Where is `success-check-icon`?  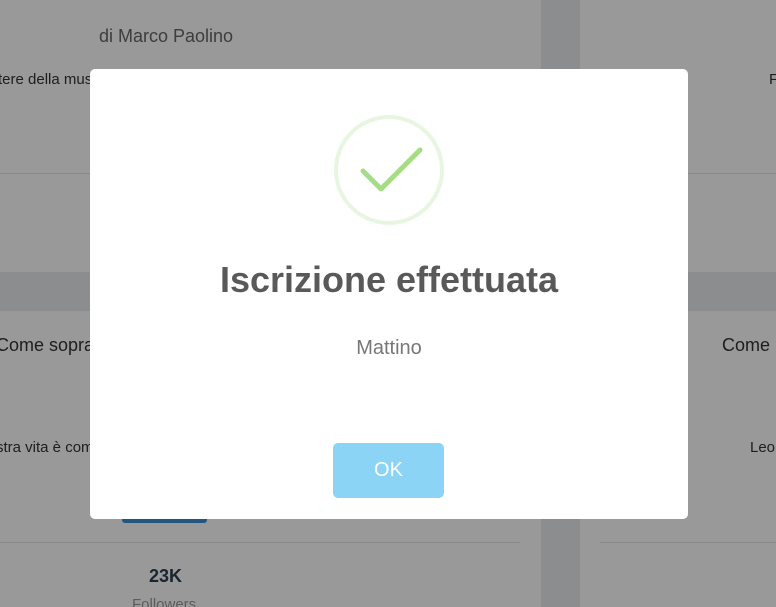 success-check-icon is located at coordinates (389, 170).